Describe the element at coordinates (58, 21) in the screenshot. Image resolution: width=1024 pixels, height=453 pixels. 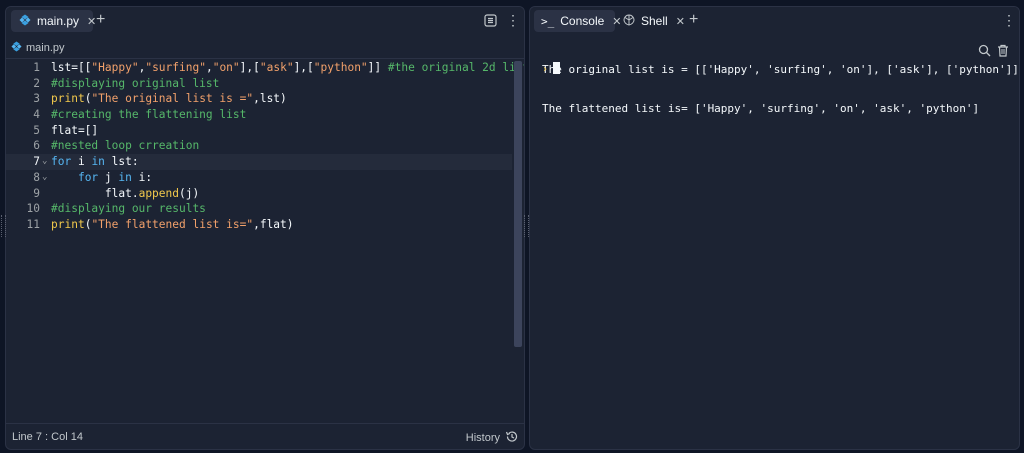
I see `tab-main-py-label: main.py` at that location.